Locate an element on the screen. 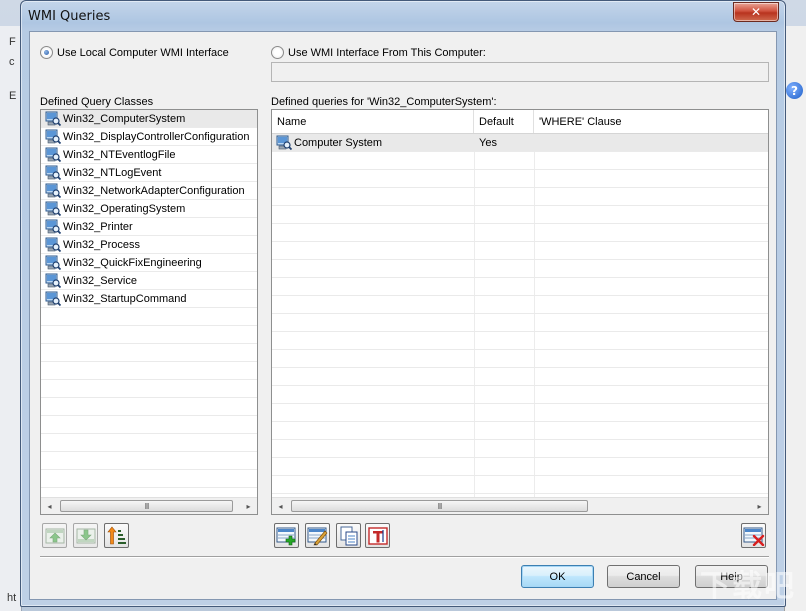 This screenshot has height=611, width=806. delete-query-icon is located at coordinates (753, 536).